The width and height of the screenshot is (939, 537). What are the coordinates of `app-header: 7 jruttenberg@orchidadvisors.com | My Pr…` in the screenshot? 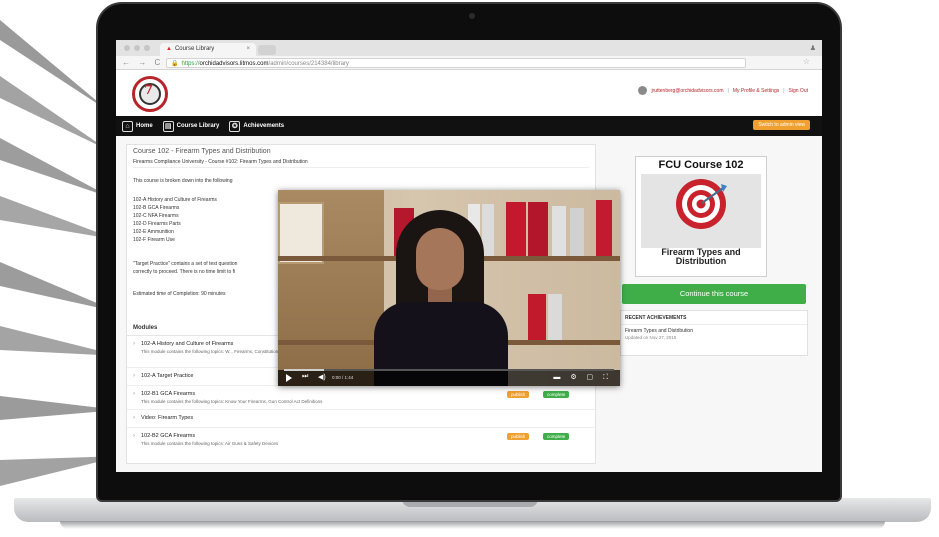 It's located at (469, 93).